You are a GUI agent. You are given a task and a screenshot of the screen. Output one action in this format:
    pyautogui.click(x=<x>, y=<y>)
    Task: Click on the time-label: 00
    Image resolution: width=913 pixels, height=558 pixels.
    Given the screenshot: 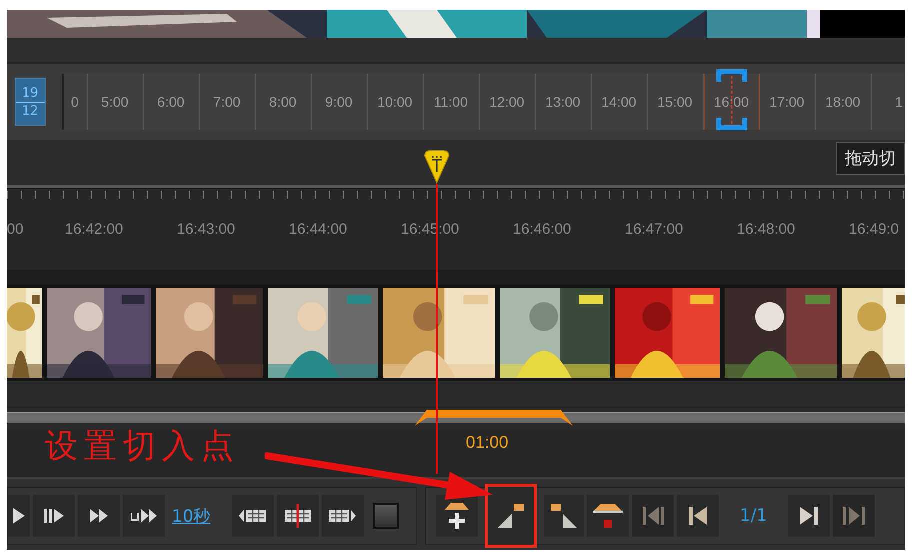 What is the action you would take?
    pyautogui.click(x=15, y=229)
    